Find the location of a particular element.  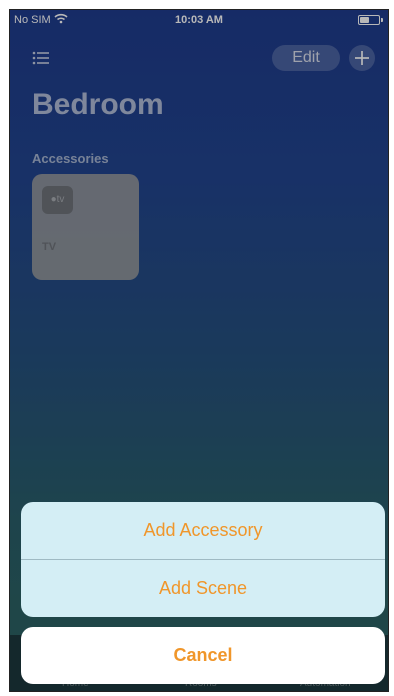

add-accessory-button: Add Accessory is located at coordinates (203, 530).